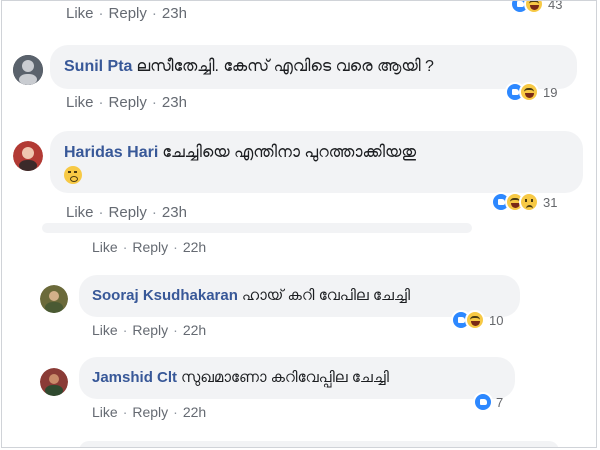  I want to click on reaction-count: 7, so click(500, 402).